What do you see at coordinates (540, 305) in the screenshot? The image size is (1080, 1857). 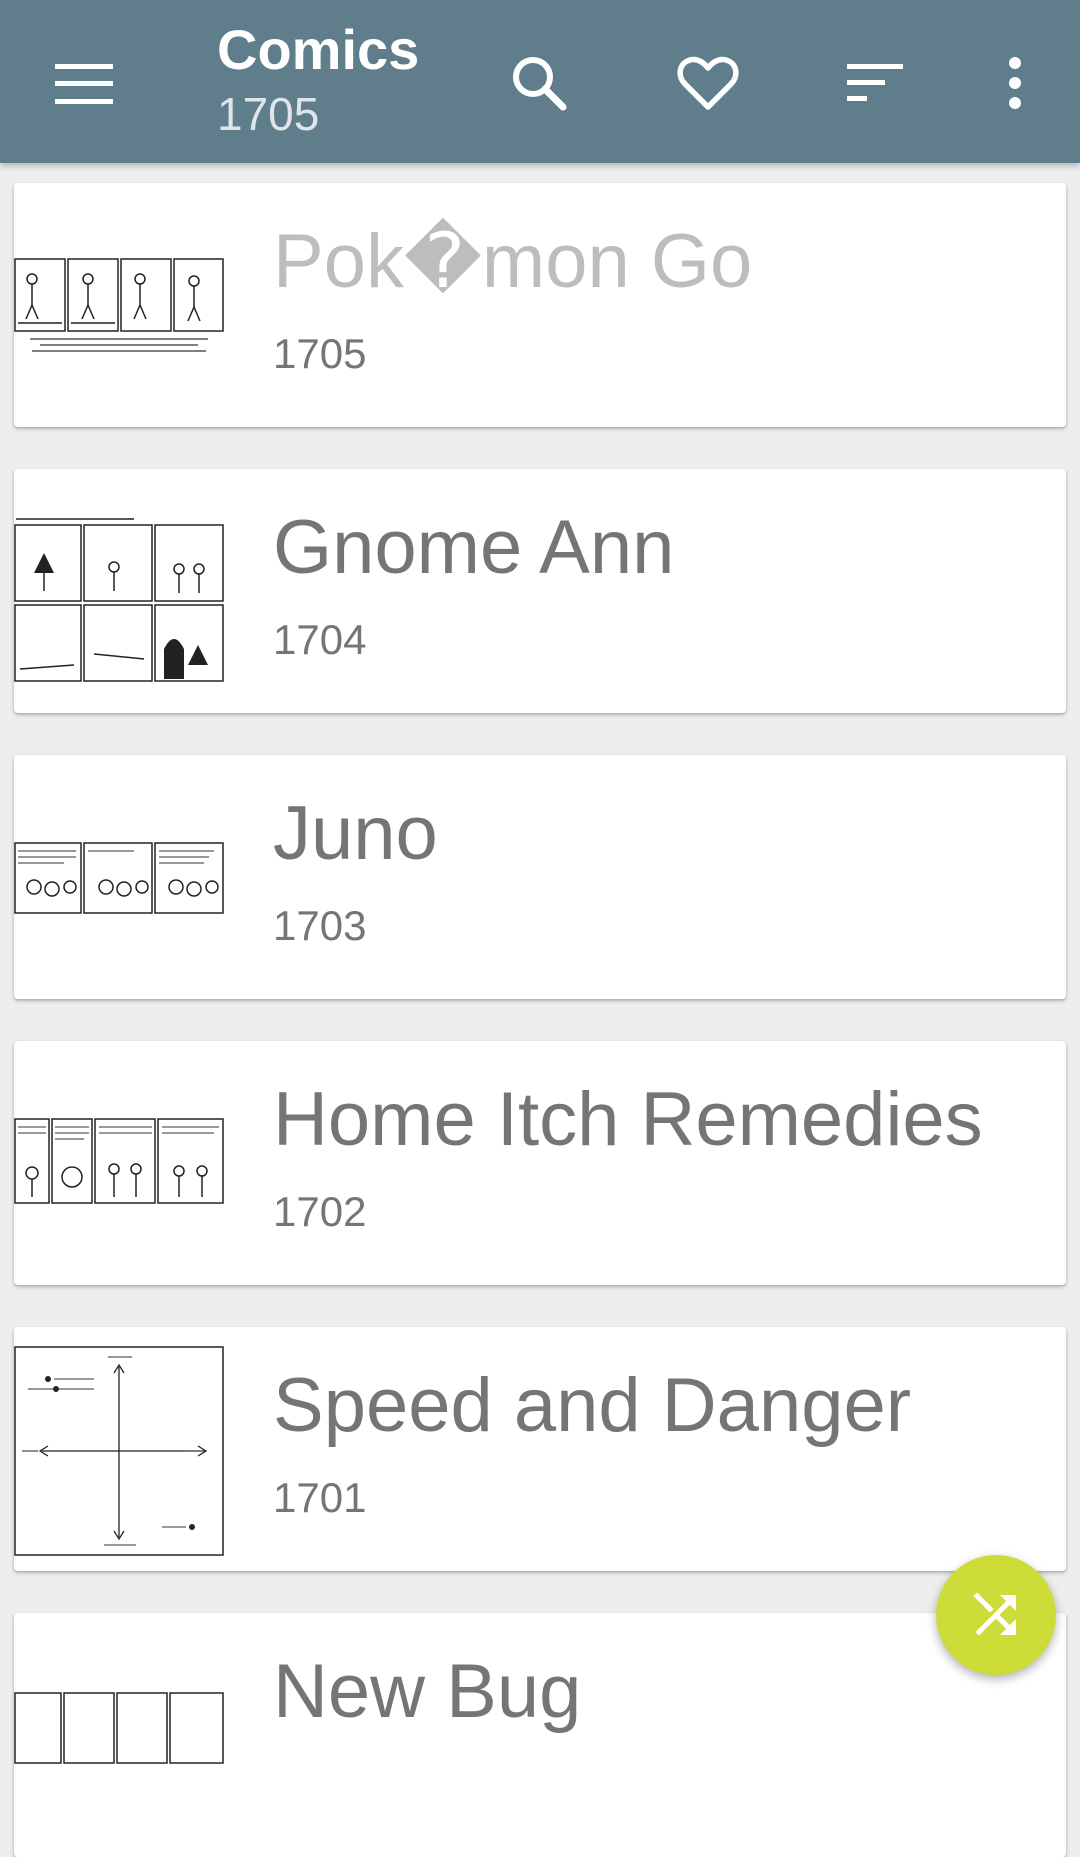 I see `list-item: Pok�mon Go 1705` at bounding box center [540, 305].